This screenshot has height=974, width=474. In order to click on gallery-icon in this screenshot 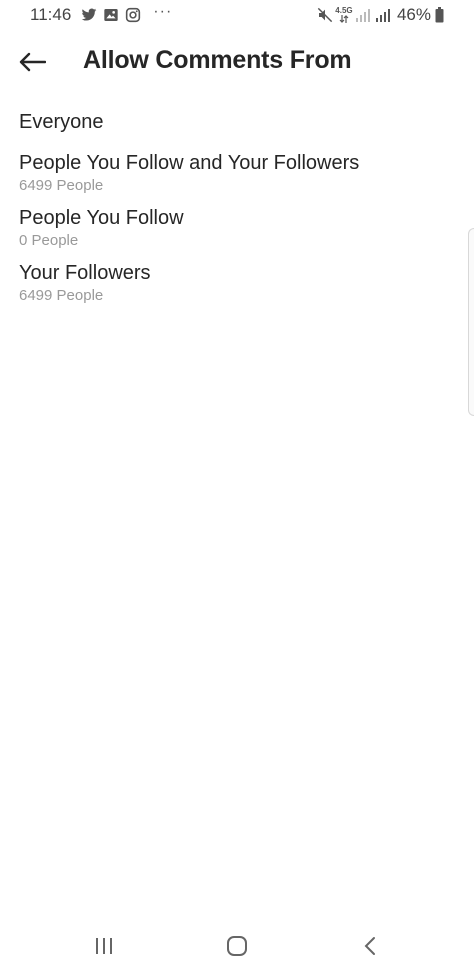, I will do `click(111, 15)`.